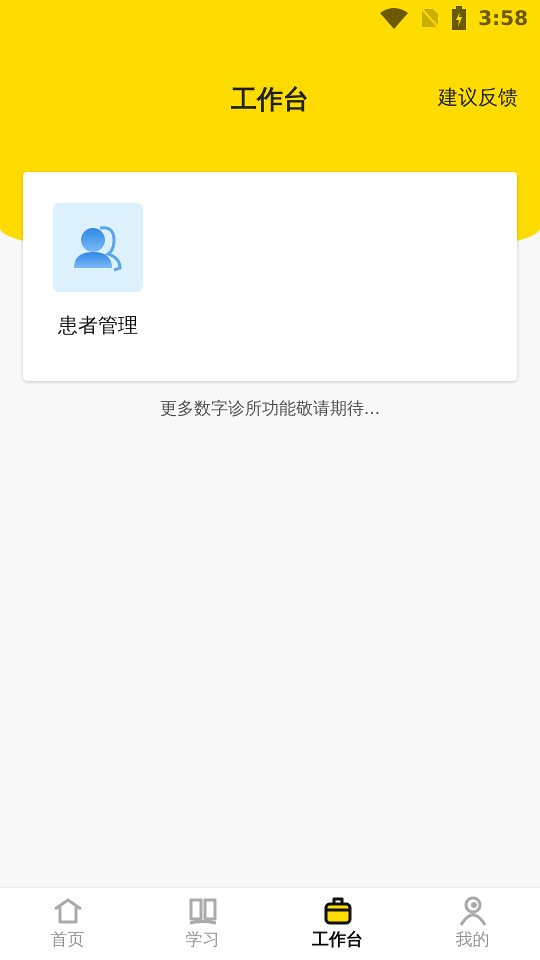 The image size is (540, 960). Describe the element at coordinates (459, 18) in the screenshot. I see `battery-icon` at that location.